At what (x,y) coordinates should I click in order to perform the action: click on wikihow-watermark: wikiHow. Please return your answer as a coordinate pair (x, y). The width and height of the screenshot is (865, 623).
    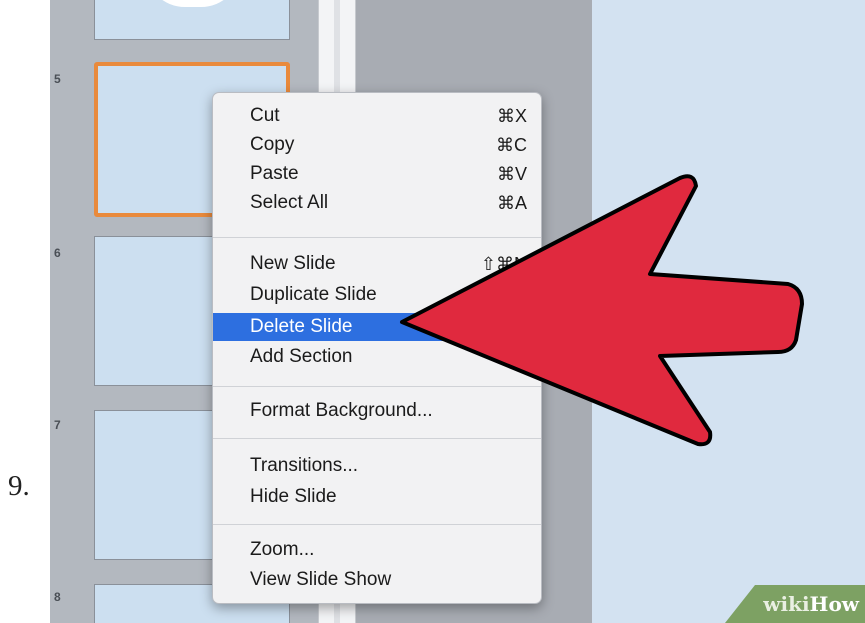
    Looking at the image, I should click on (795, 604).